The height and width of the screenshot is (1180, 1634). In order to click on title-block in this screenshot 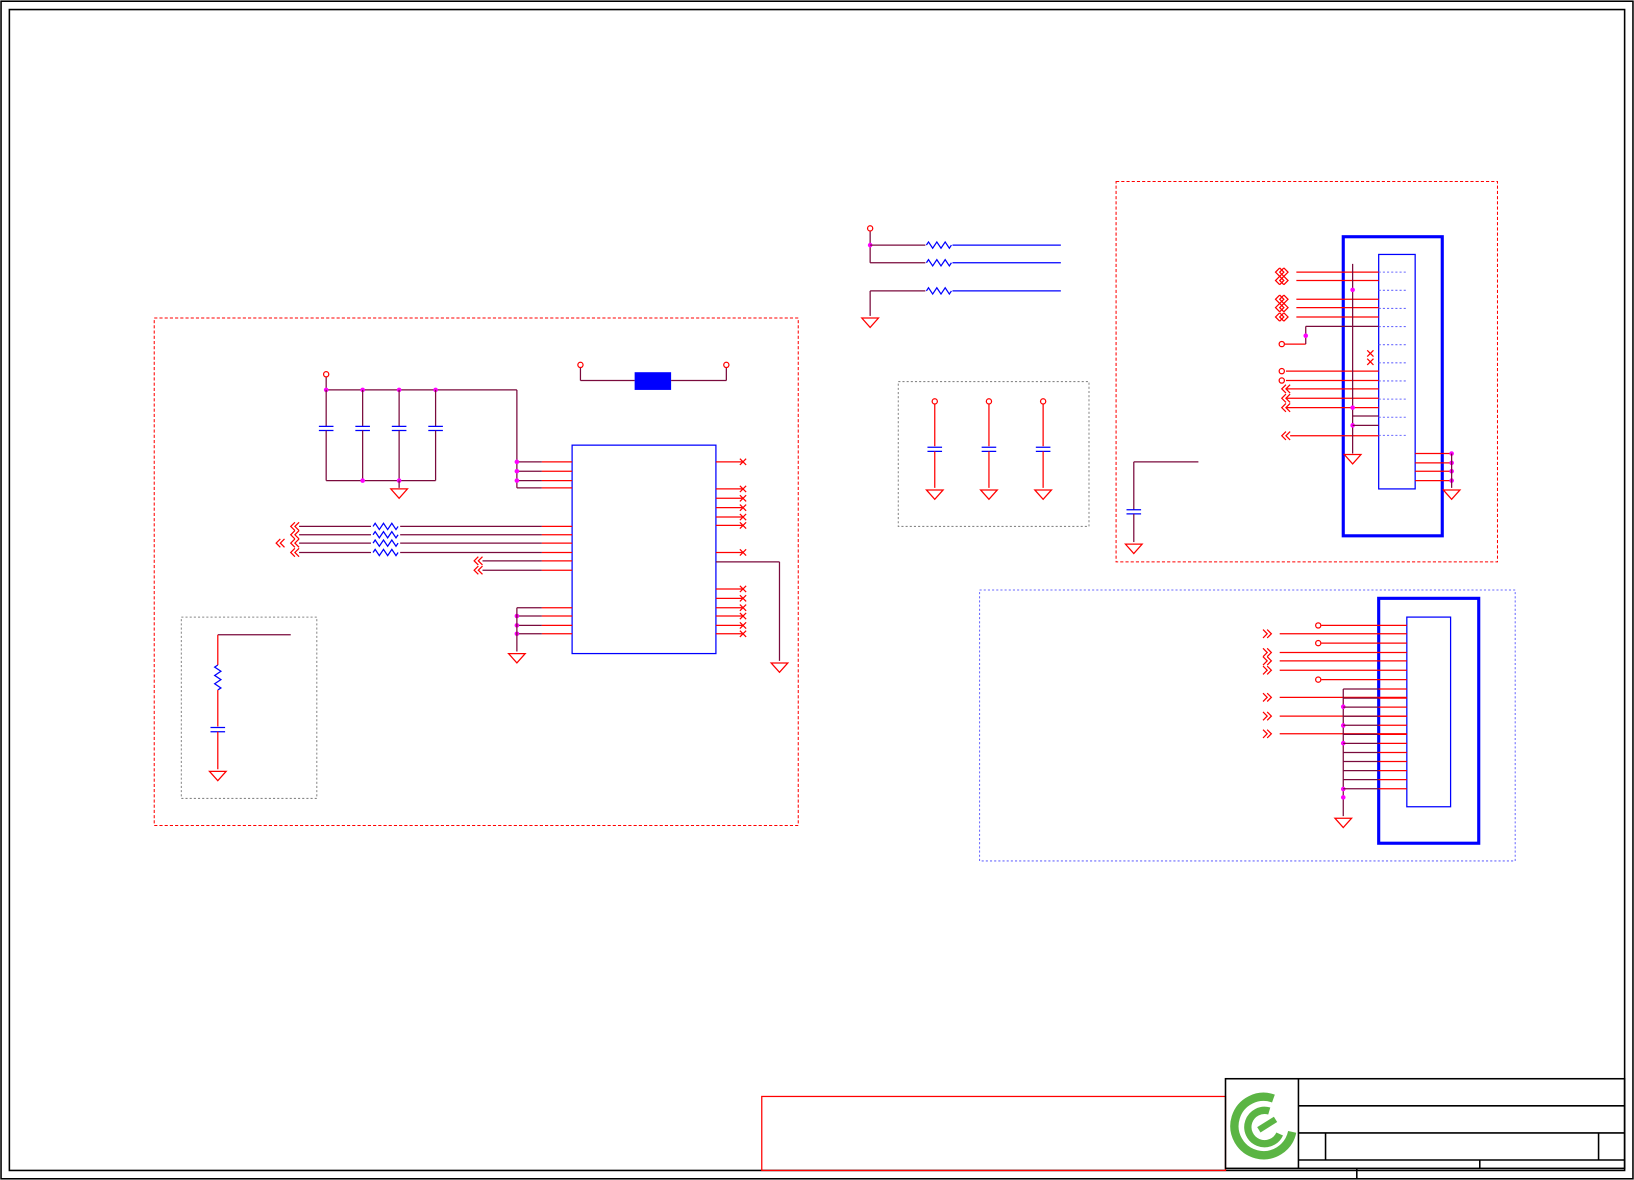, I will do `click(1193, 1128)`.